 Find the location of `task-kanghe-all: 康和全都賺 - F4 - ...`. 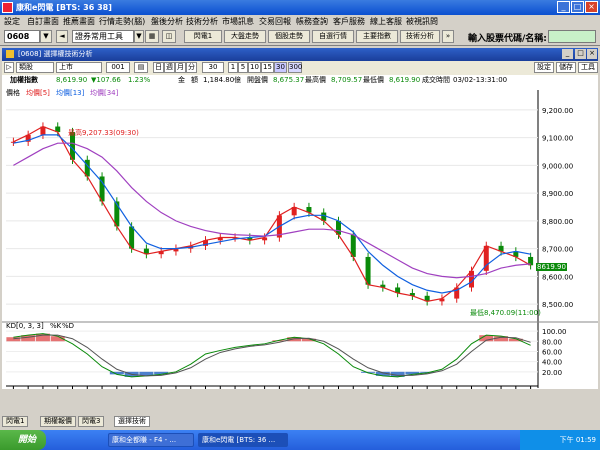

task-kanghe-all: 康和全都賺 - F4 - ... is located at coordinates (151, 440).